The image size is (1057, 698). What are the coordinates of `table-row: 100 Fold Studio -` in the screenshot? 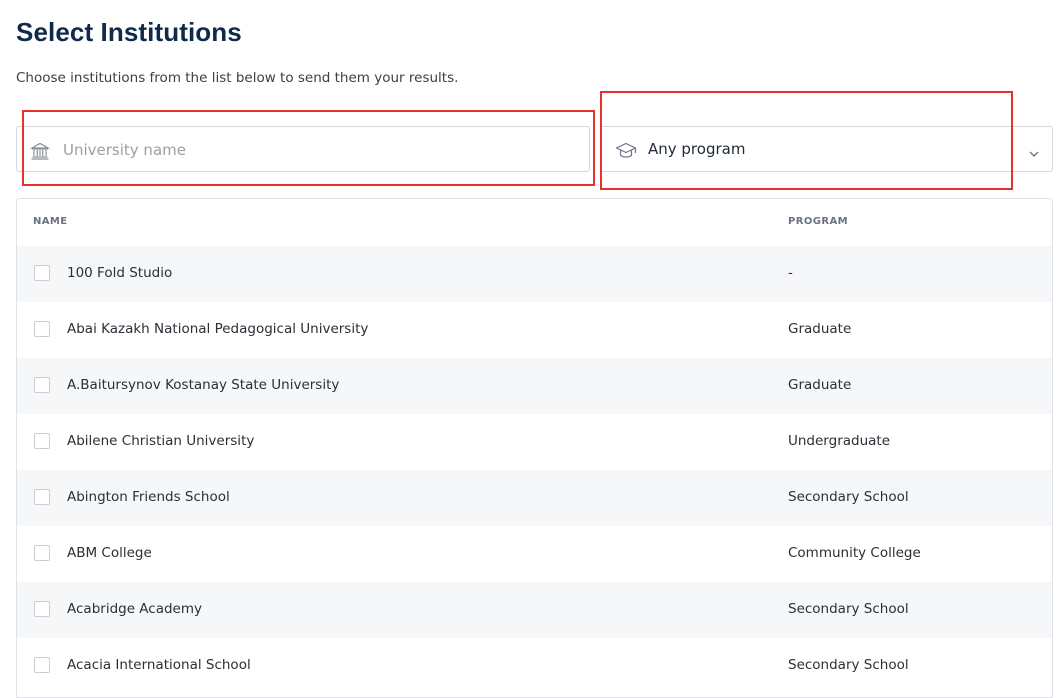 It's located at (534, 274).